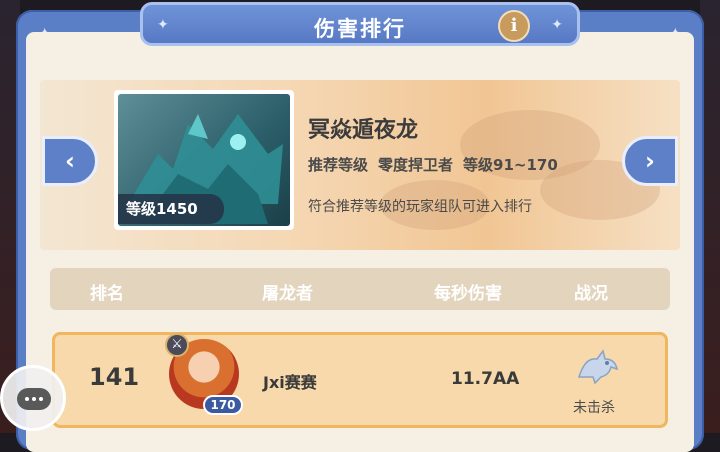  Describe the element at coordinates (223, 405) in the screenshot. I see `avatar-level: 170` at that location.